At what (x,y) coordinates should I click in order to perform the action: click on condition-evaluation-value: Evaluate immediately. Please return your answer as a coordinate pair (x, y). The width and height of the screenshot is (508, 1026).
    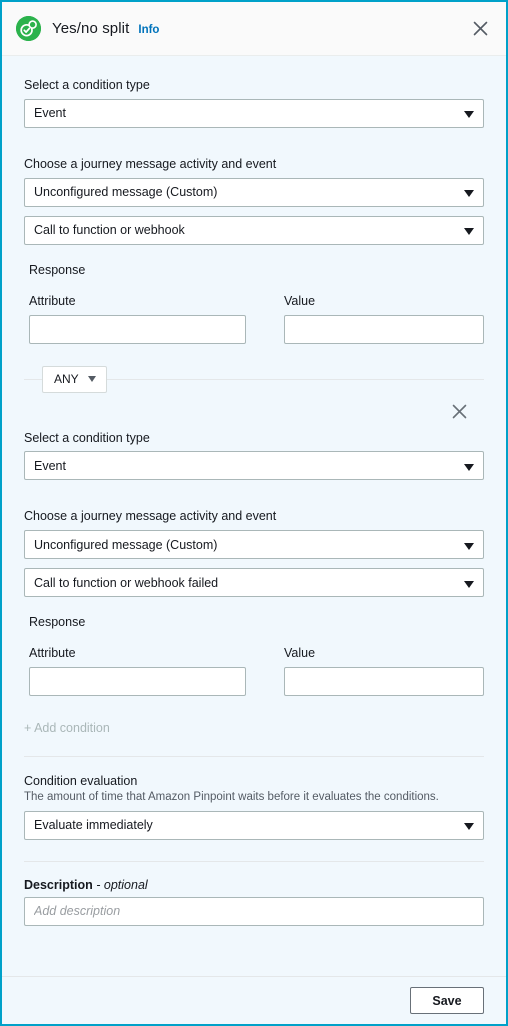
    Looking at the image, I should click on (93, 825).